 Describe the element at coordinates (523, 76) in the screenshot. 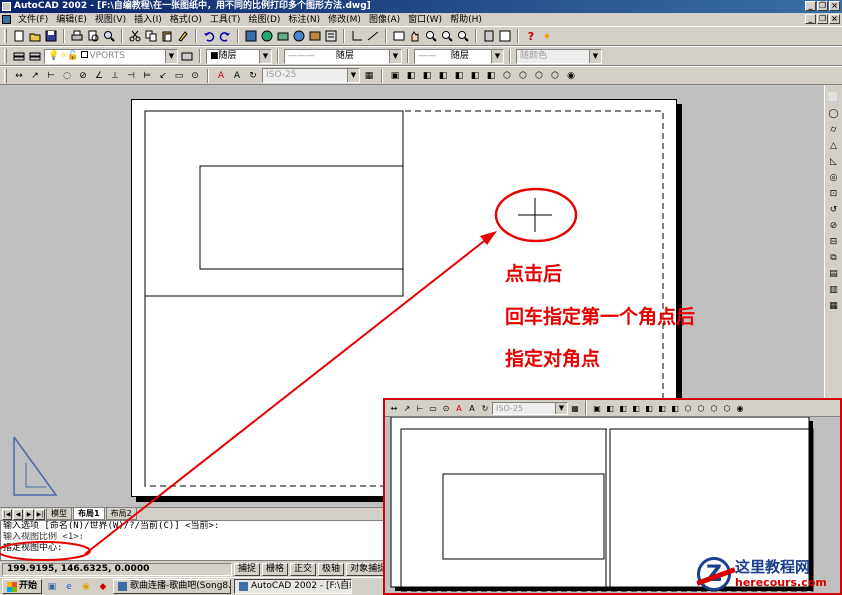

I see `se-isometric-icon: ⬡` at that location.